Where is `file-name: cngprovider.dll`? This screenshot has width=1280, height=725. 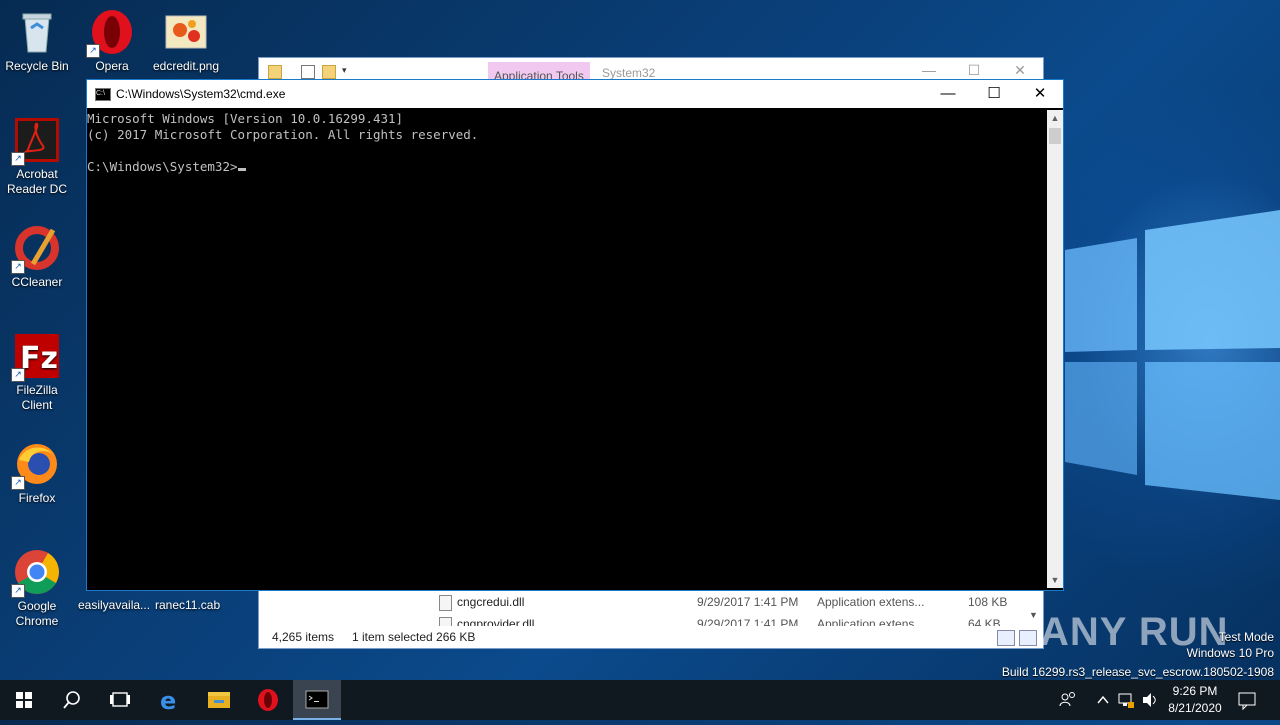 file-name: cngprovider.dll is located at coordinates (496, 621).